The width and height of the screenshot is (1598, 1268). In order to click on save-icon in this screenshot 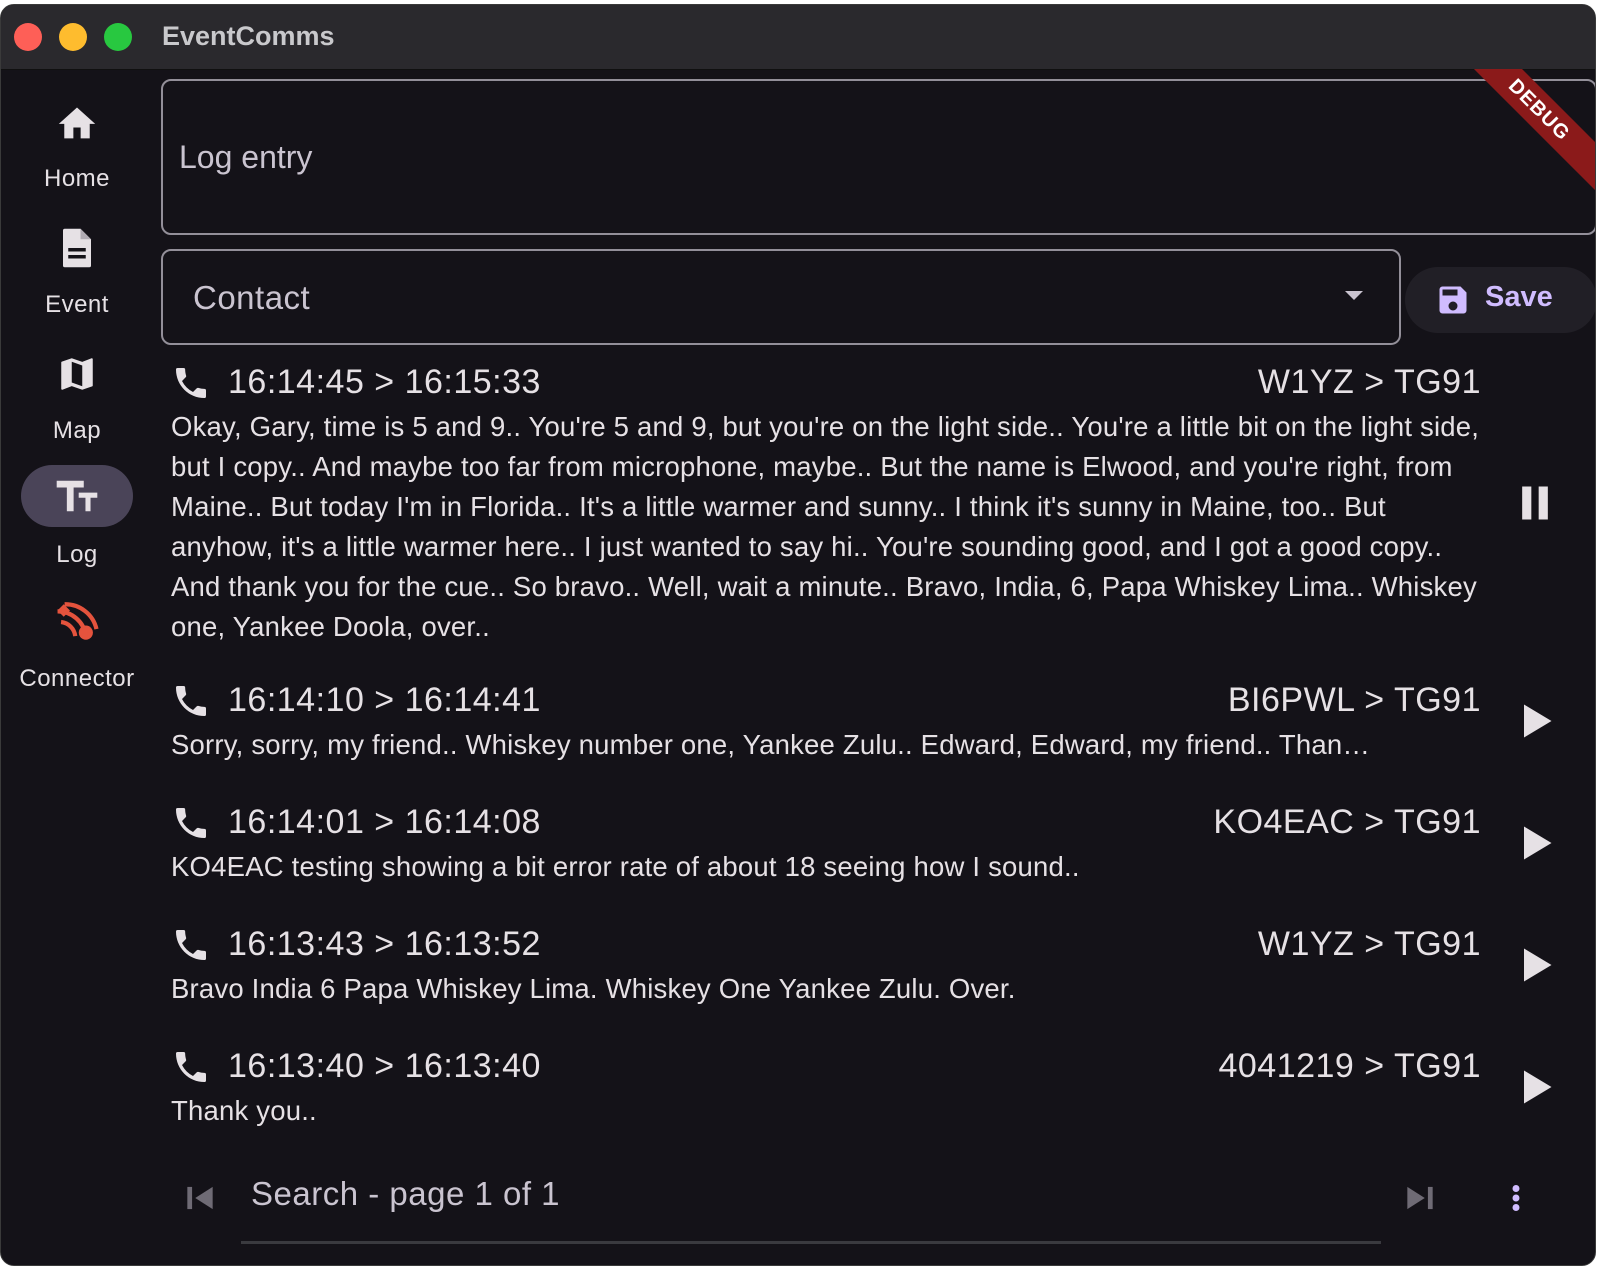, I will do `click(1453, 300)`.